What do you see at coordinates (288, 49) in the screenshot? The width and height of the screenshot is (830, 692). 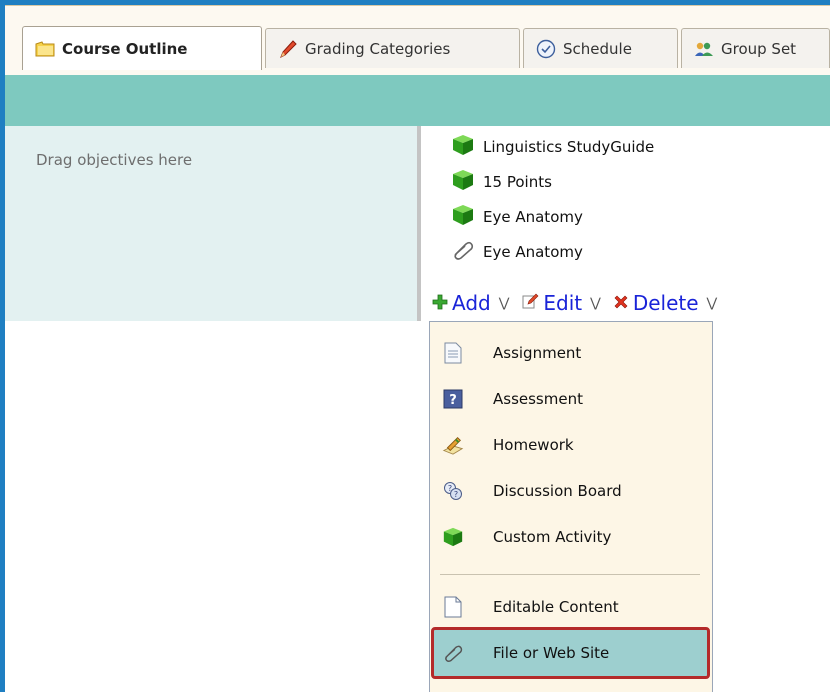 I see `pencil-icon` at bounding box center [288, 49].